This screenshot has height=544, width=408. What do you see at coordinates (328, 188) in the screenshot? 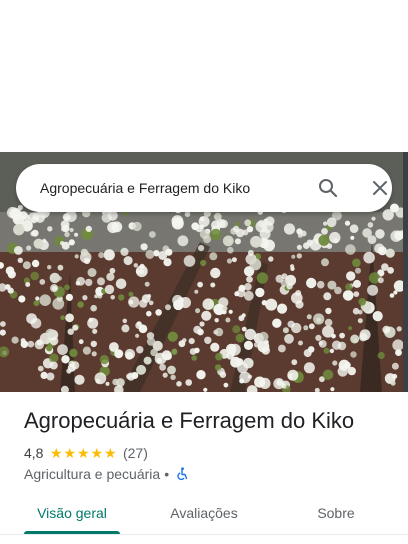
I see `search-icon` at bounding box center [328, 188].